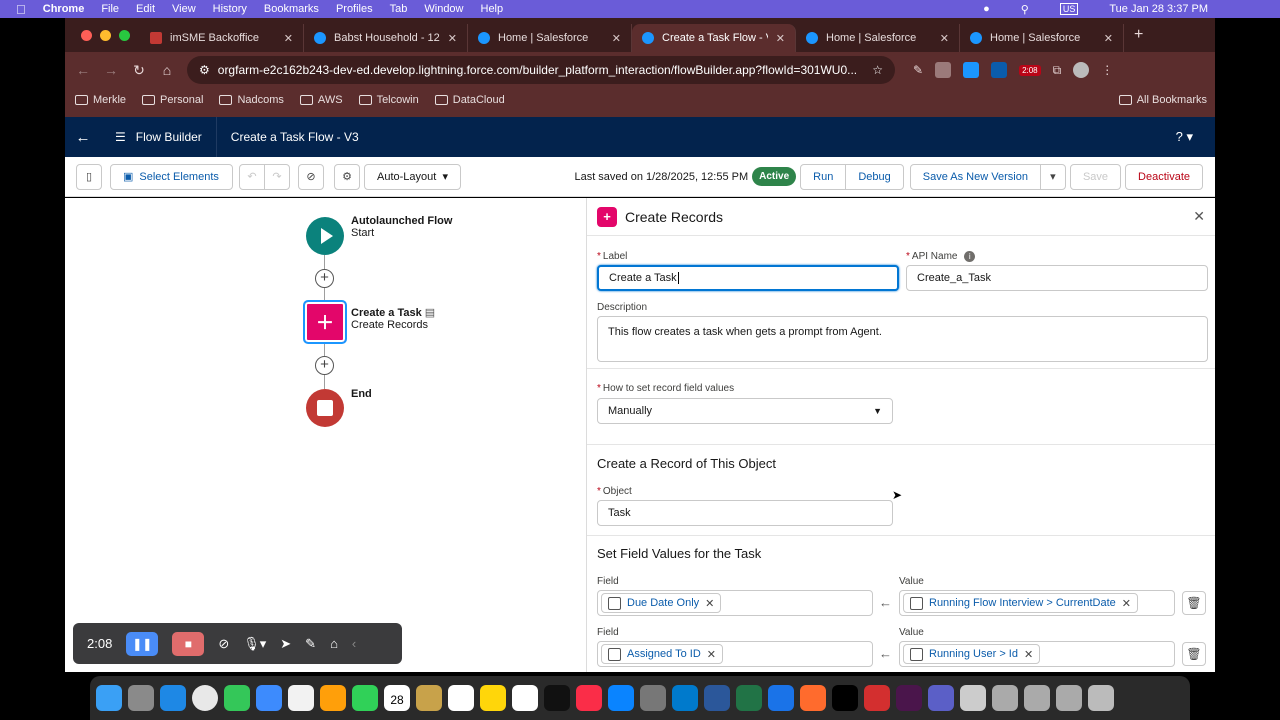 Image resolution: width=1280 pixels, height=720 pixels. What do you see at coordinates (111, 70) in the screenshot?
I see `forward-icon: →` at bounding box center [111, 70].